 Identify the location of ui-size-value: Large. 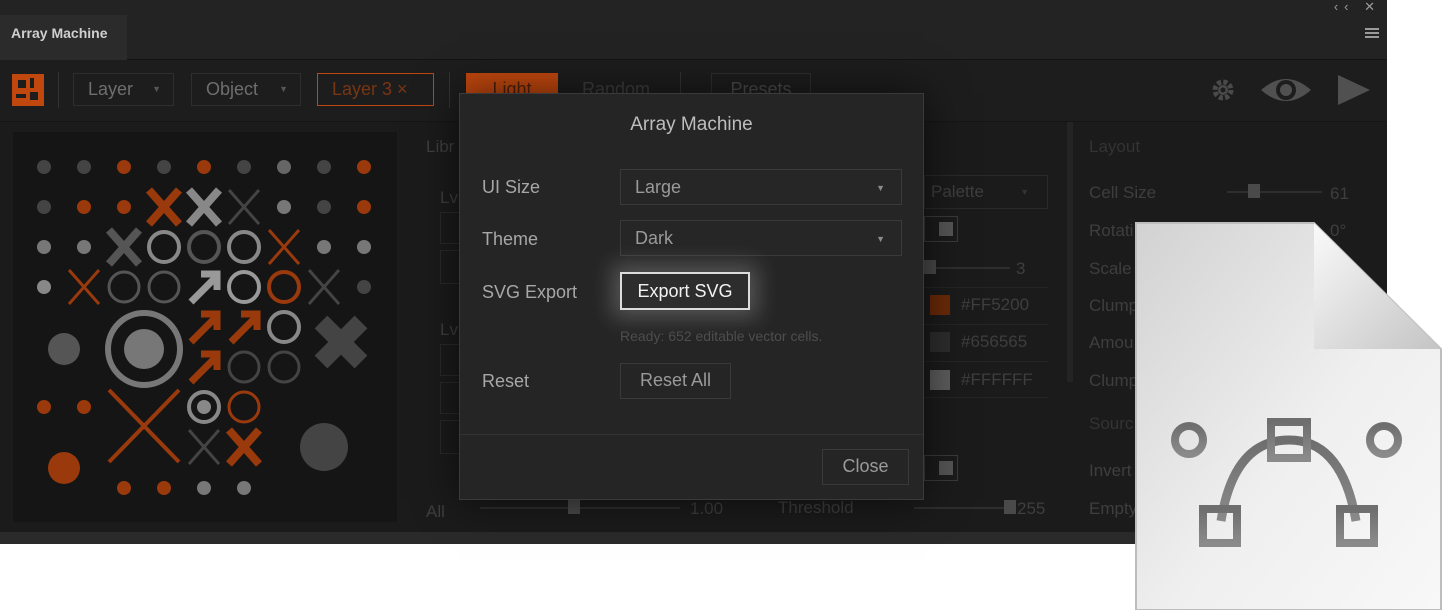
(658, 187).